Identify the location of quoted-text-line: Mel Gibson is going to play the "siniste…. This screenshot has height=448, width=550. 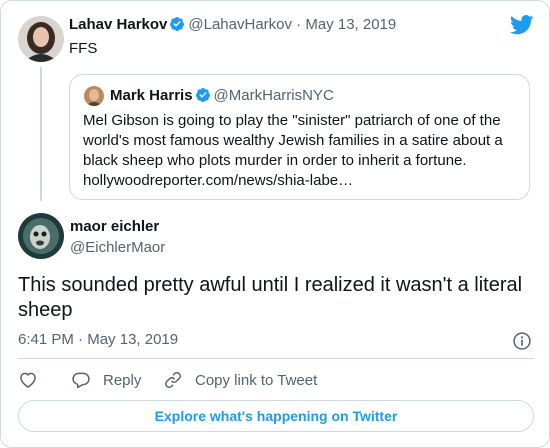
(292, 120).